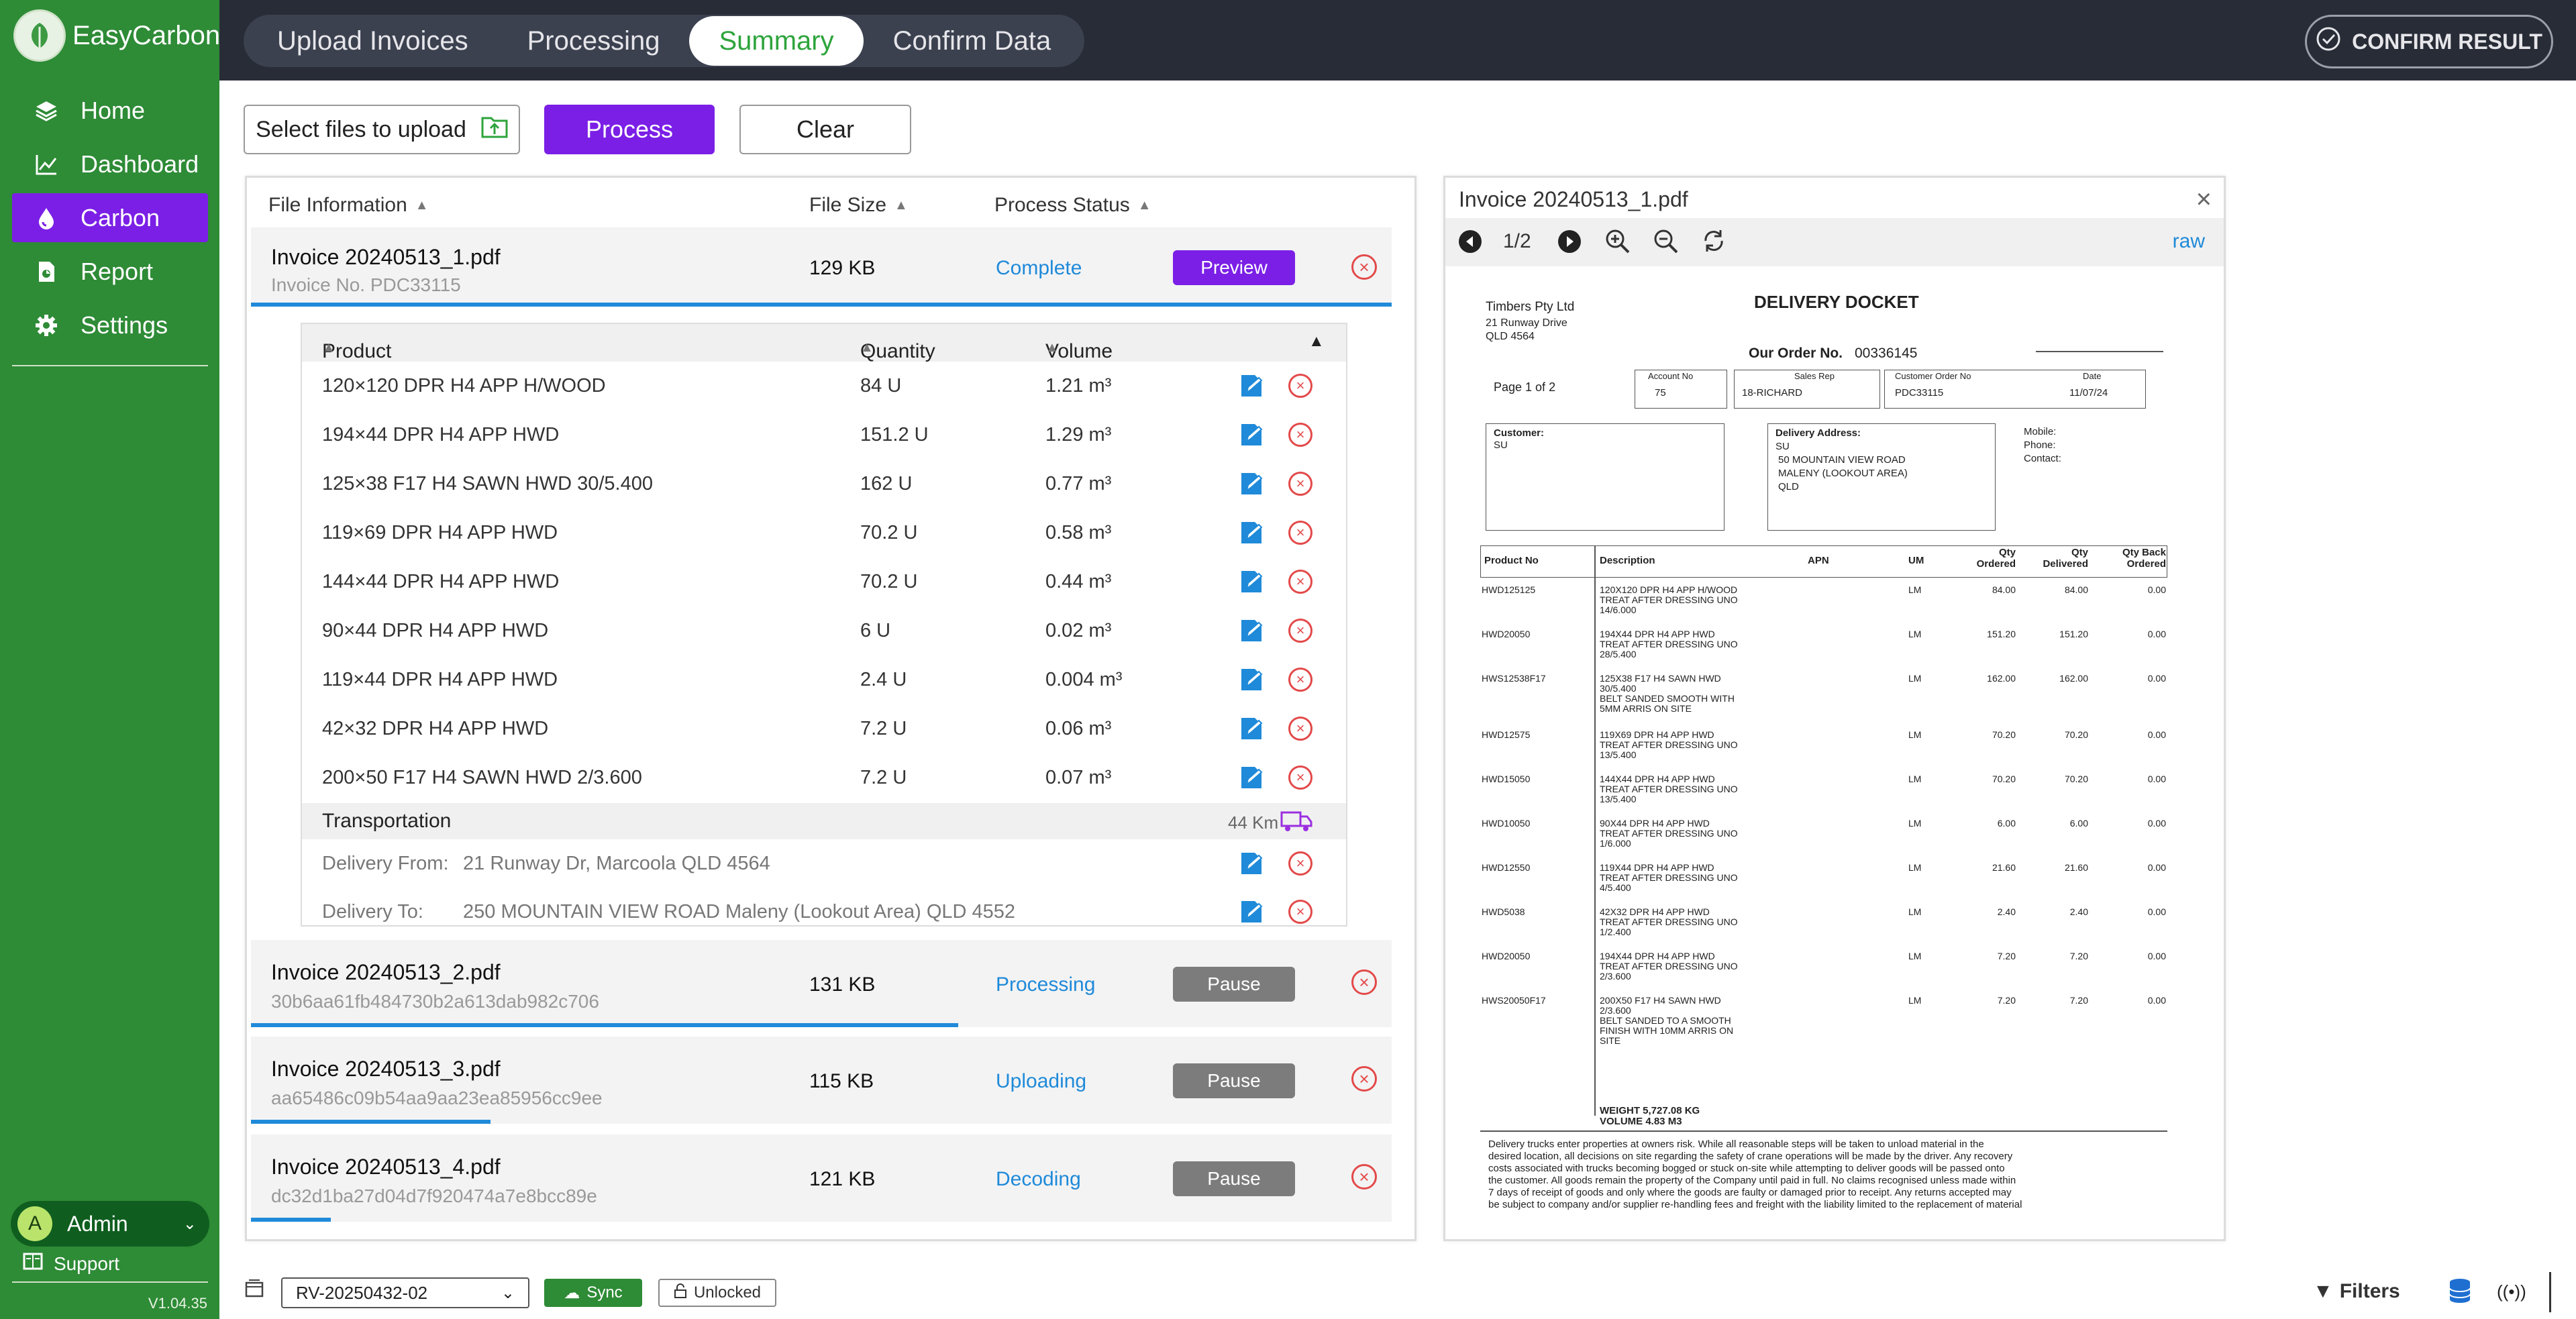 The height and width of the screenshot is (1319, 2576). What do you see at coordinates (110, 325) in the screenshot?
I see `sidebar-item-settings: Settings` at bounding box center [110, 325].